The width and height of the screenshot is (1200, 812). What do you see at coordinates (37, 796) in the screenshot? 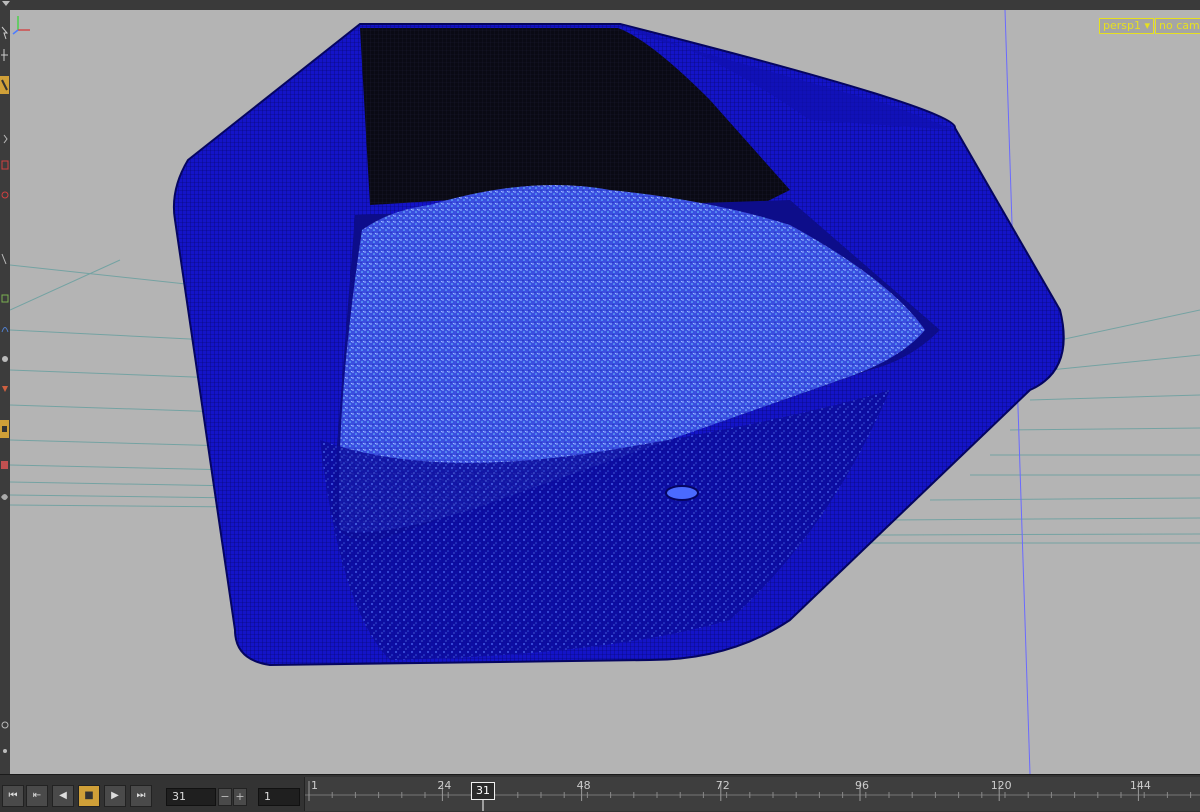
I see `step-back-button: ⇤` at bounding box center [37, 796].